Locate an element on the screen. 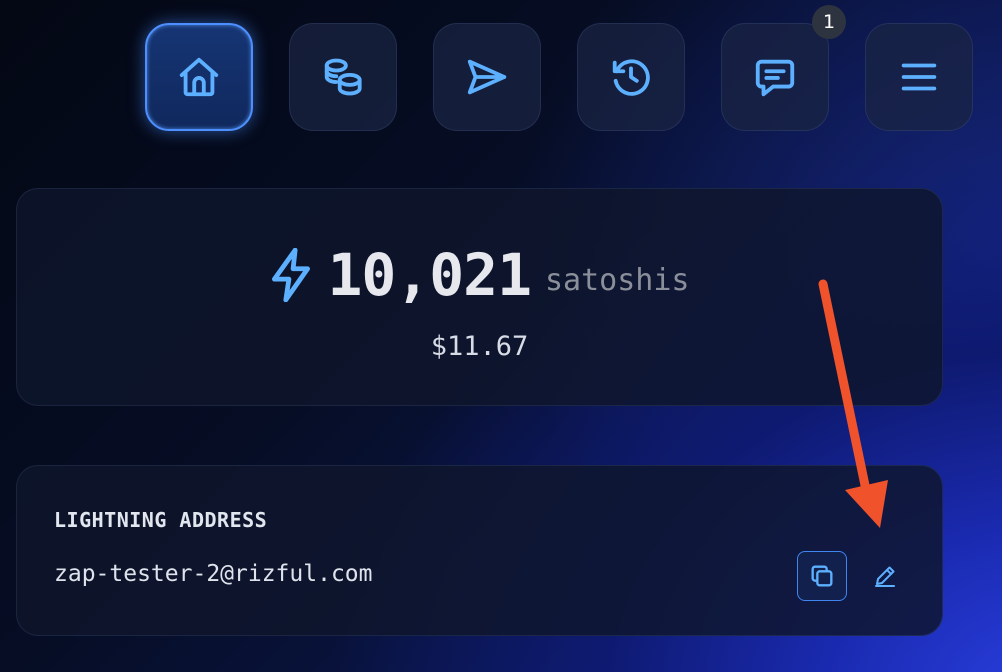 The image size is (1002, 672). nav-send-button is located at coordinates (487, 77).